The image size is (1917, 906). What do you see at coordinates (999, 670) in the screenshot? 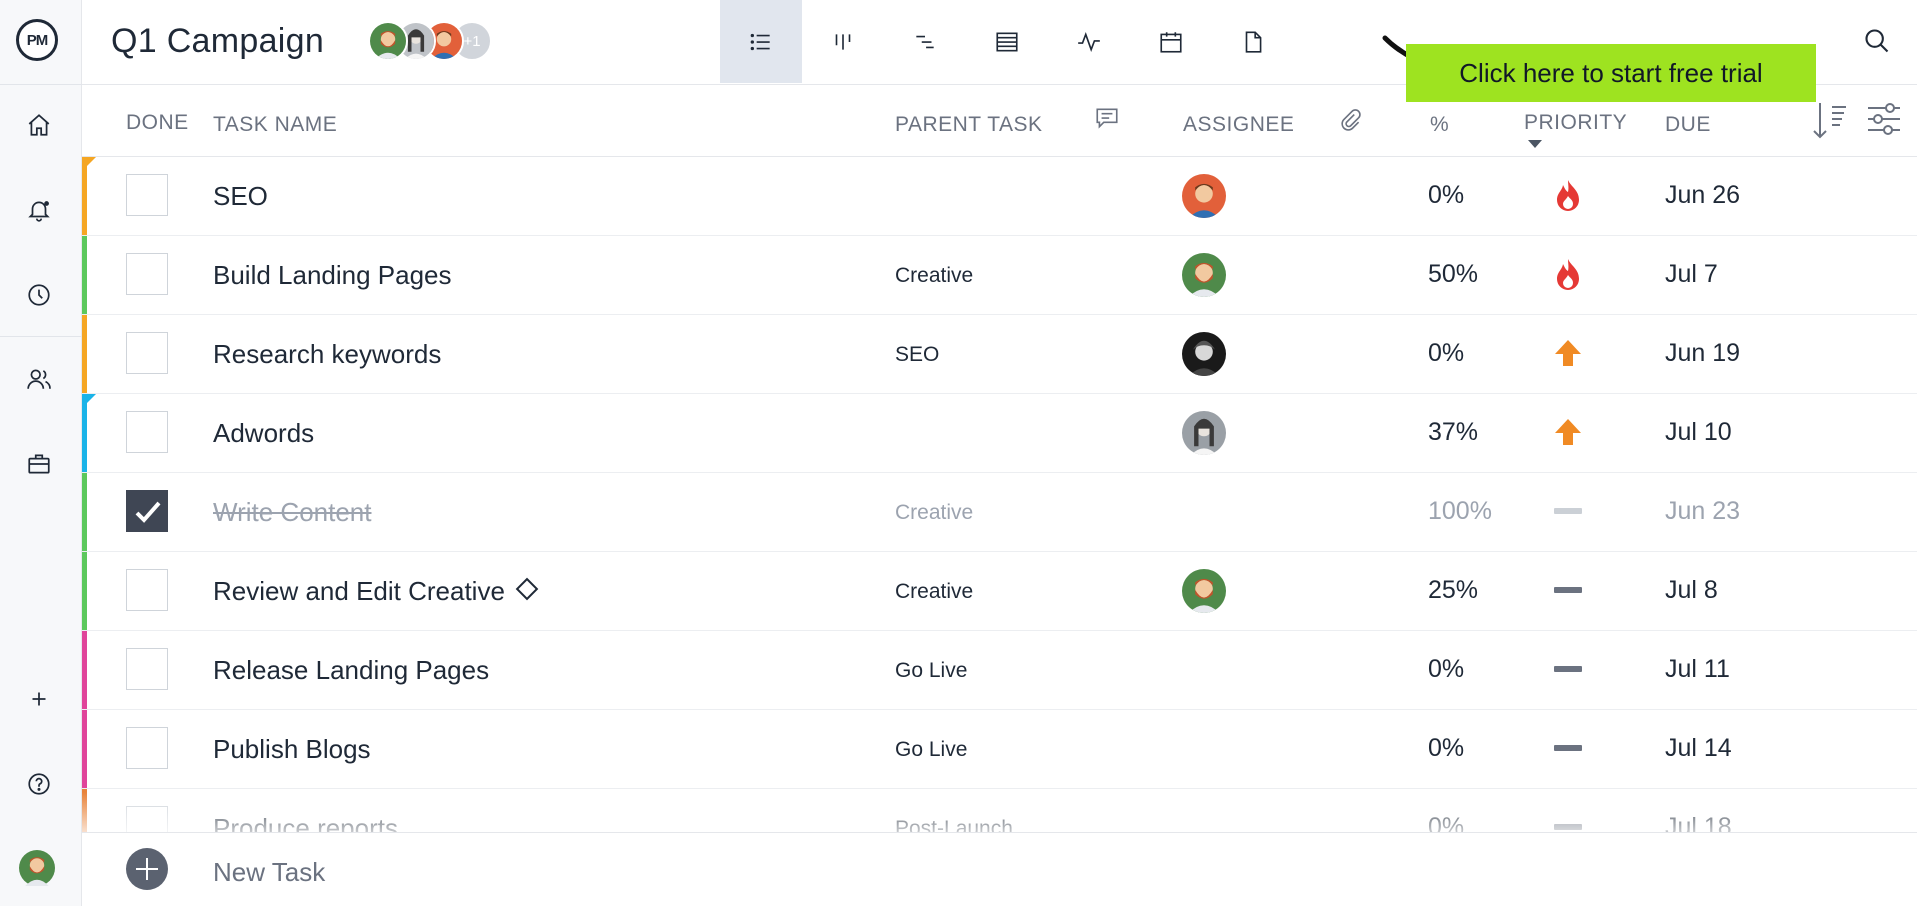
I see `table-row: Release Landing Pages Go Live 0% Jul 11` at bounding box center [999, 670].